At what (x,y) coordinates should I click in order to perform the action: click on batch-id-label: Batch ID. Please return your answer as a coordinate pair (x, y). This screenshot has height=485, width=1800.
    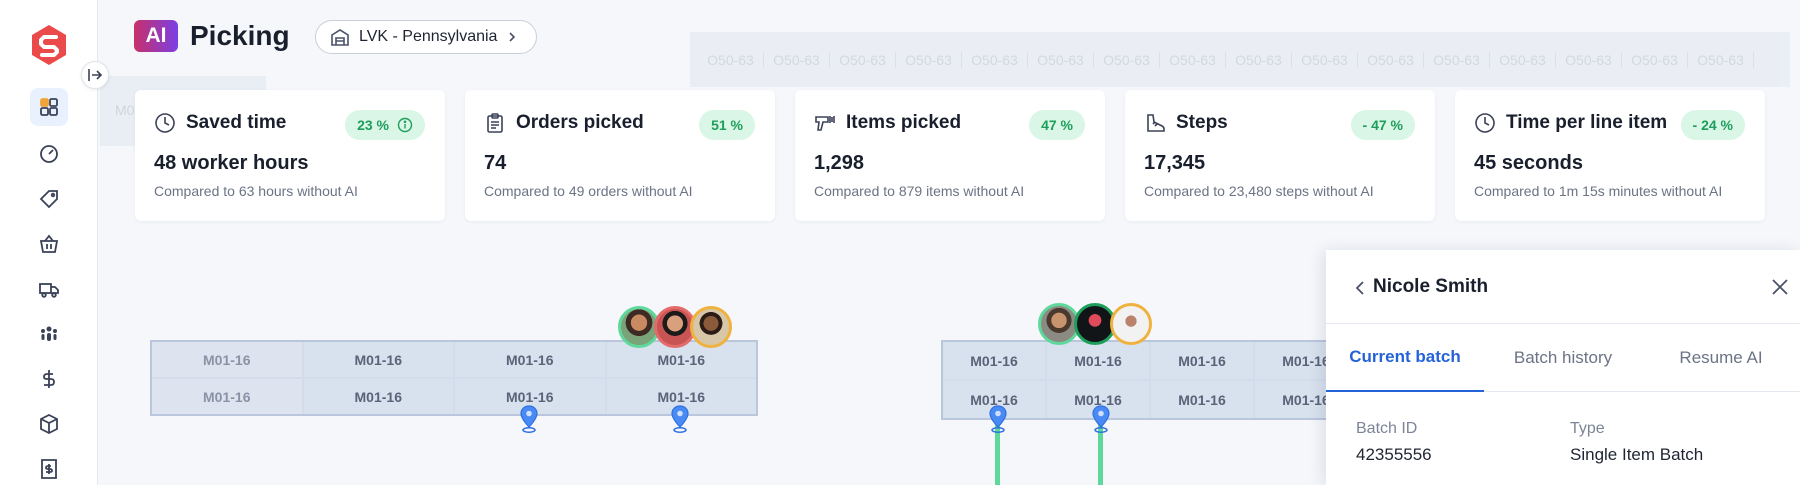
    Looking at the image, I should click on (1387, 428).